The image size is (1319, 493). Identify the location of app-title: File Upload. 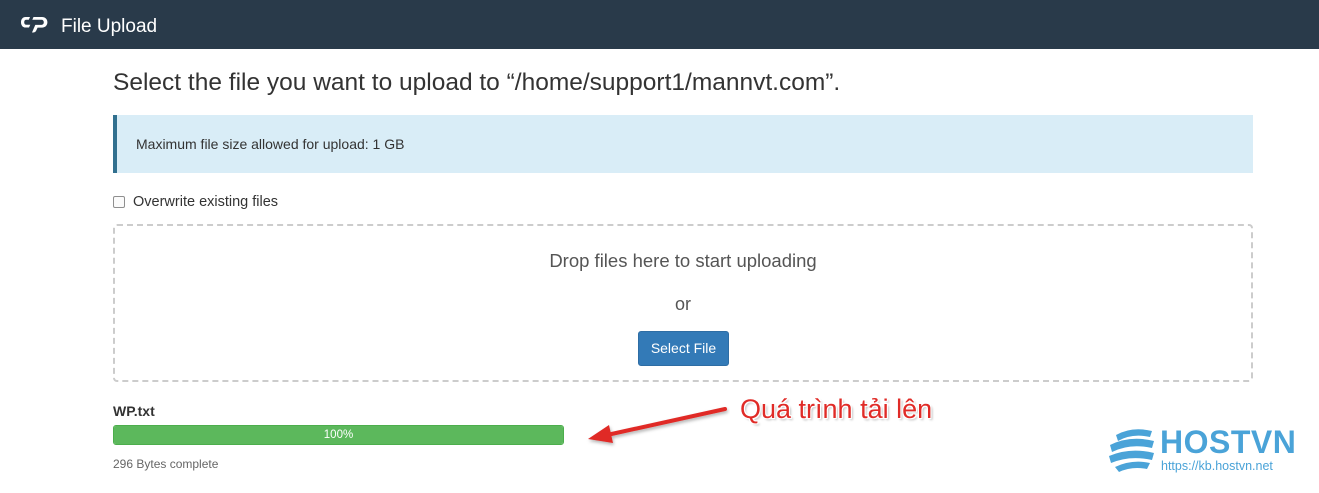
(109, 26).